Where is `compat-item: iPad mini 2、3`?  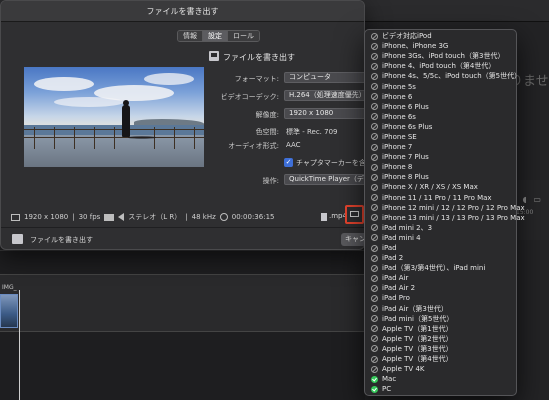 compat-item: iPad mini 2、3 is located at coordinates (440, 228).